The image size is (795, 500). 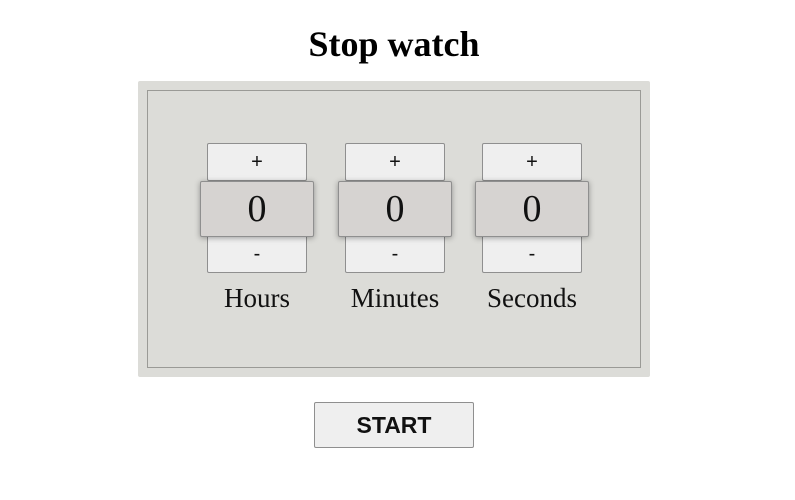 I want to click on seconds-increment-button: +, so click(x=532, y=162).